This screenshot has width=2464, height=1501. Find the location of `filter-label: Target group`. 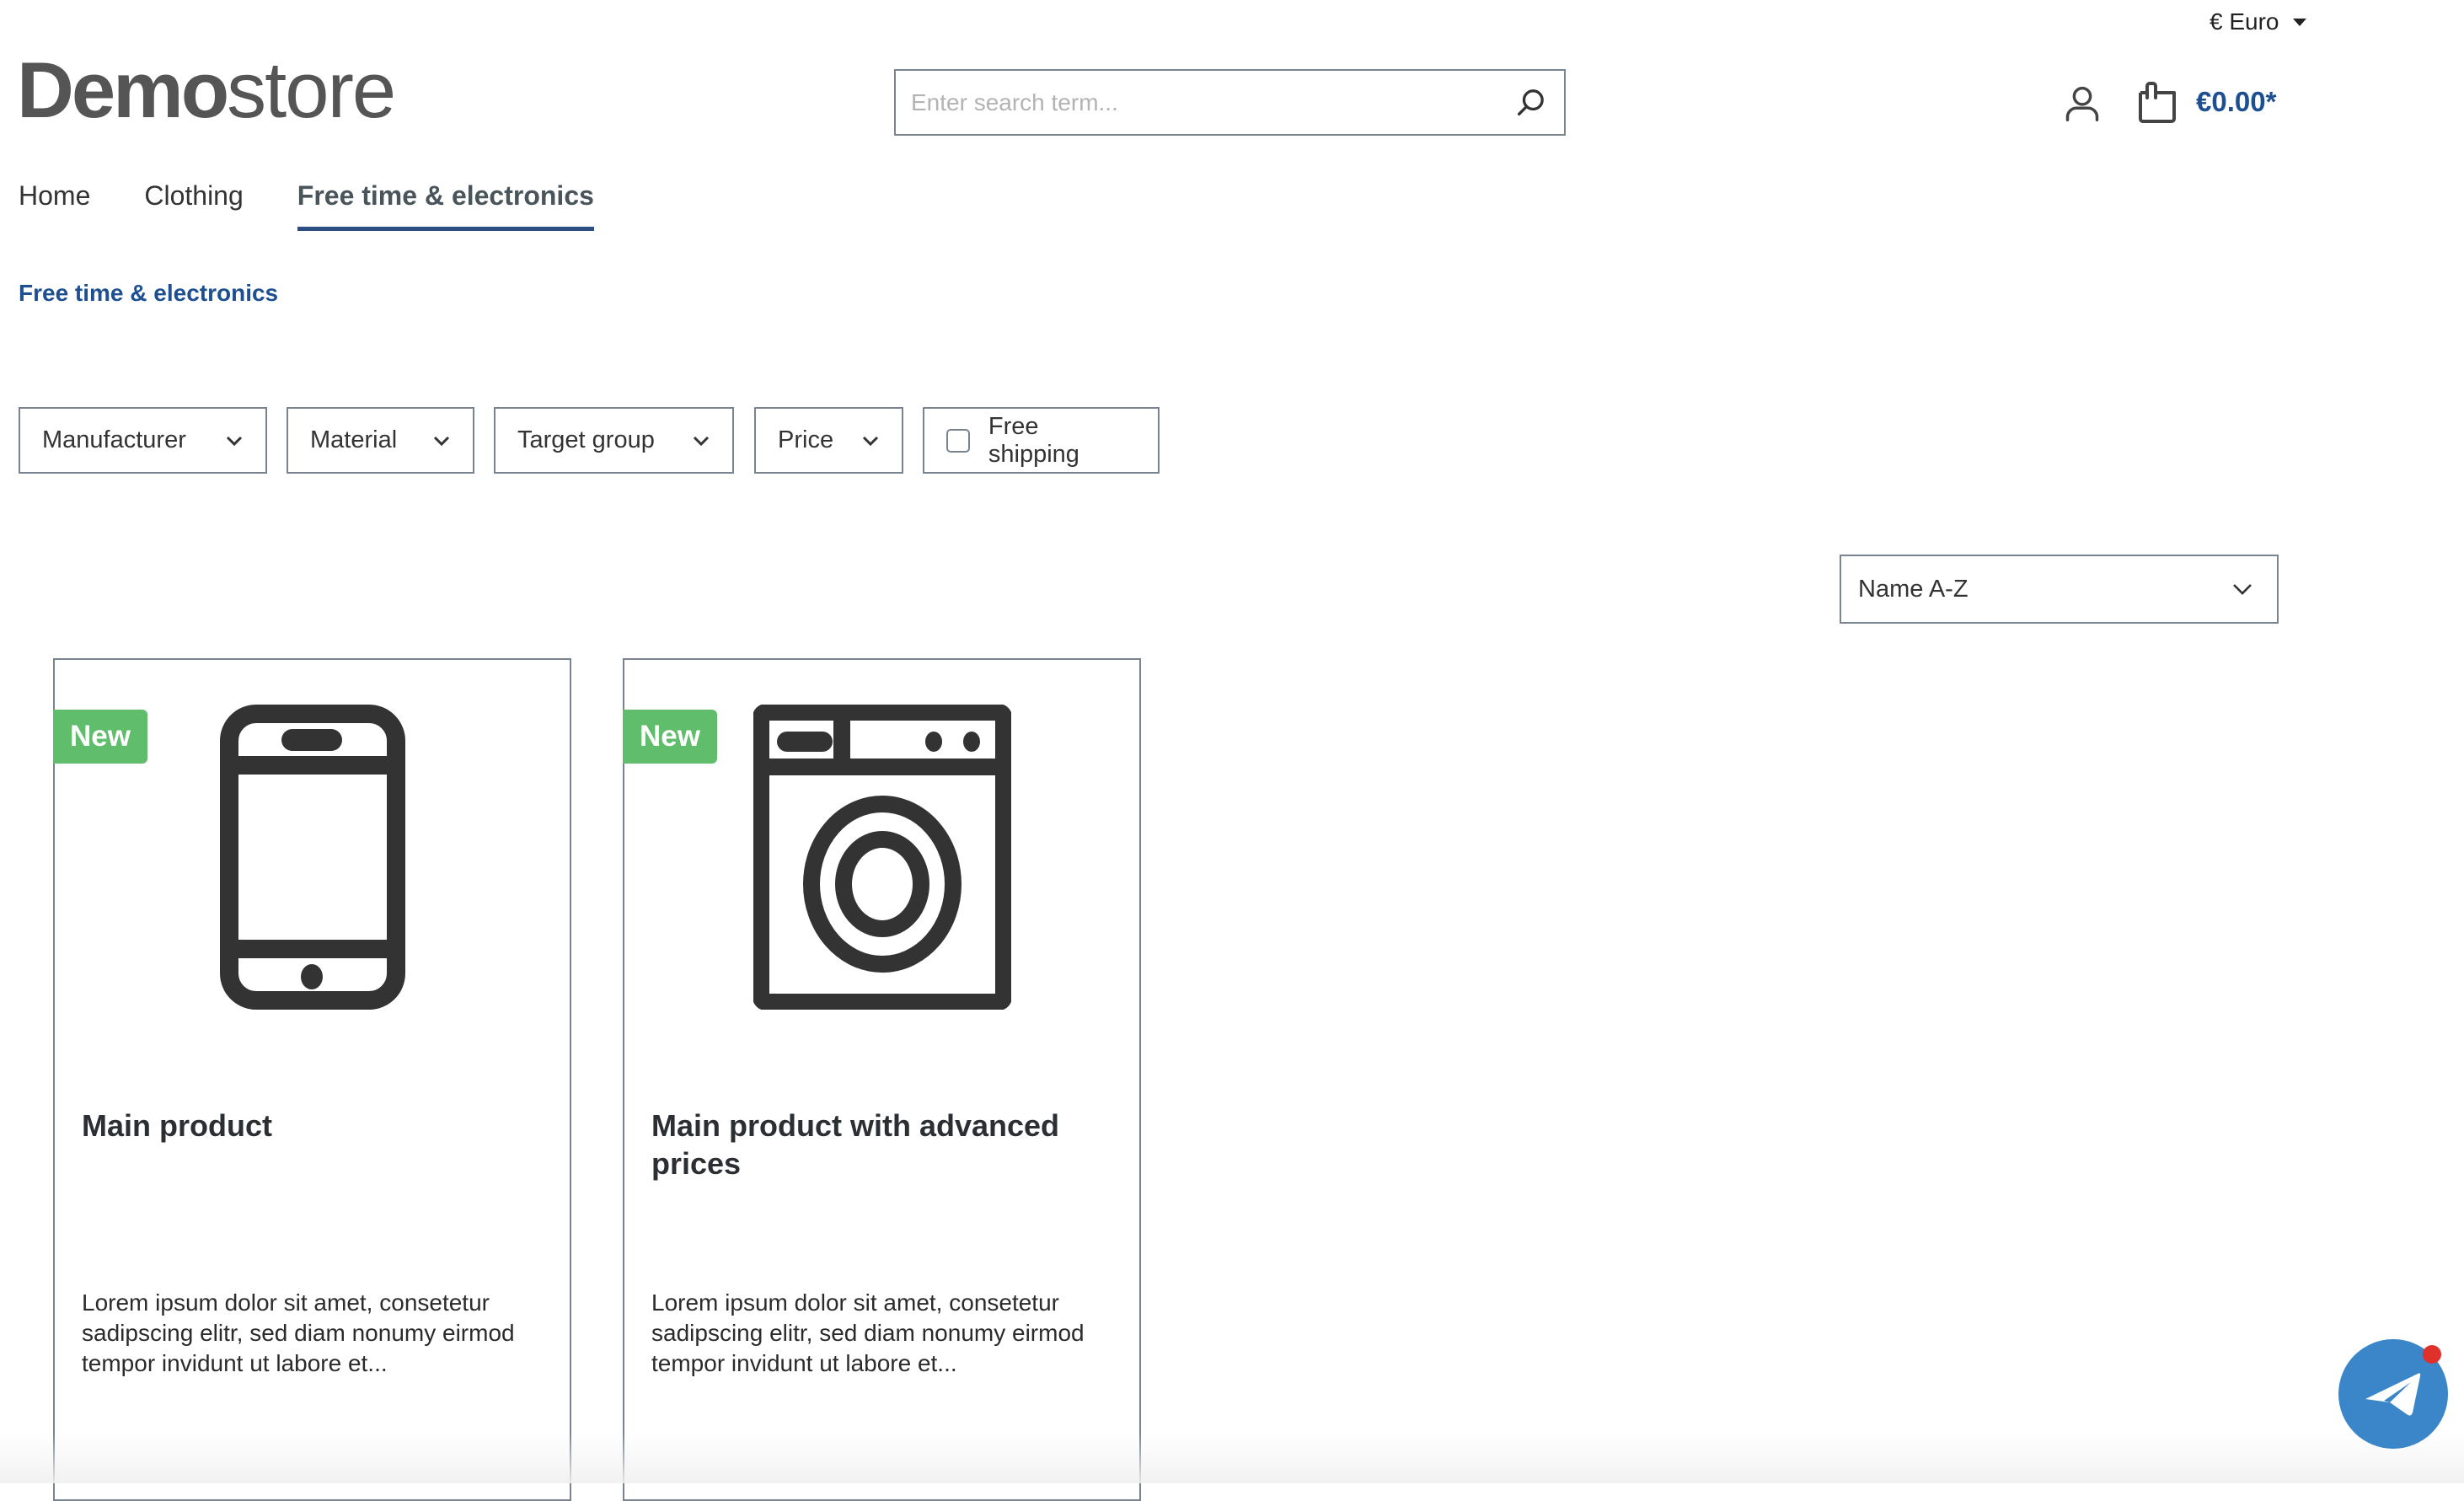

filter-label: Target group is located at coordinates (586, 440).